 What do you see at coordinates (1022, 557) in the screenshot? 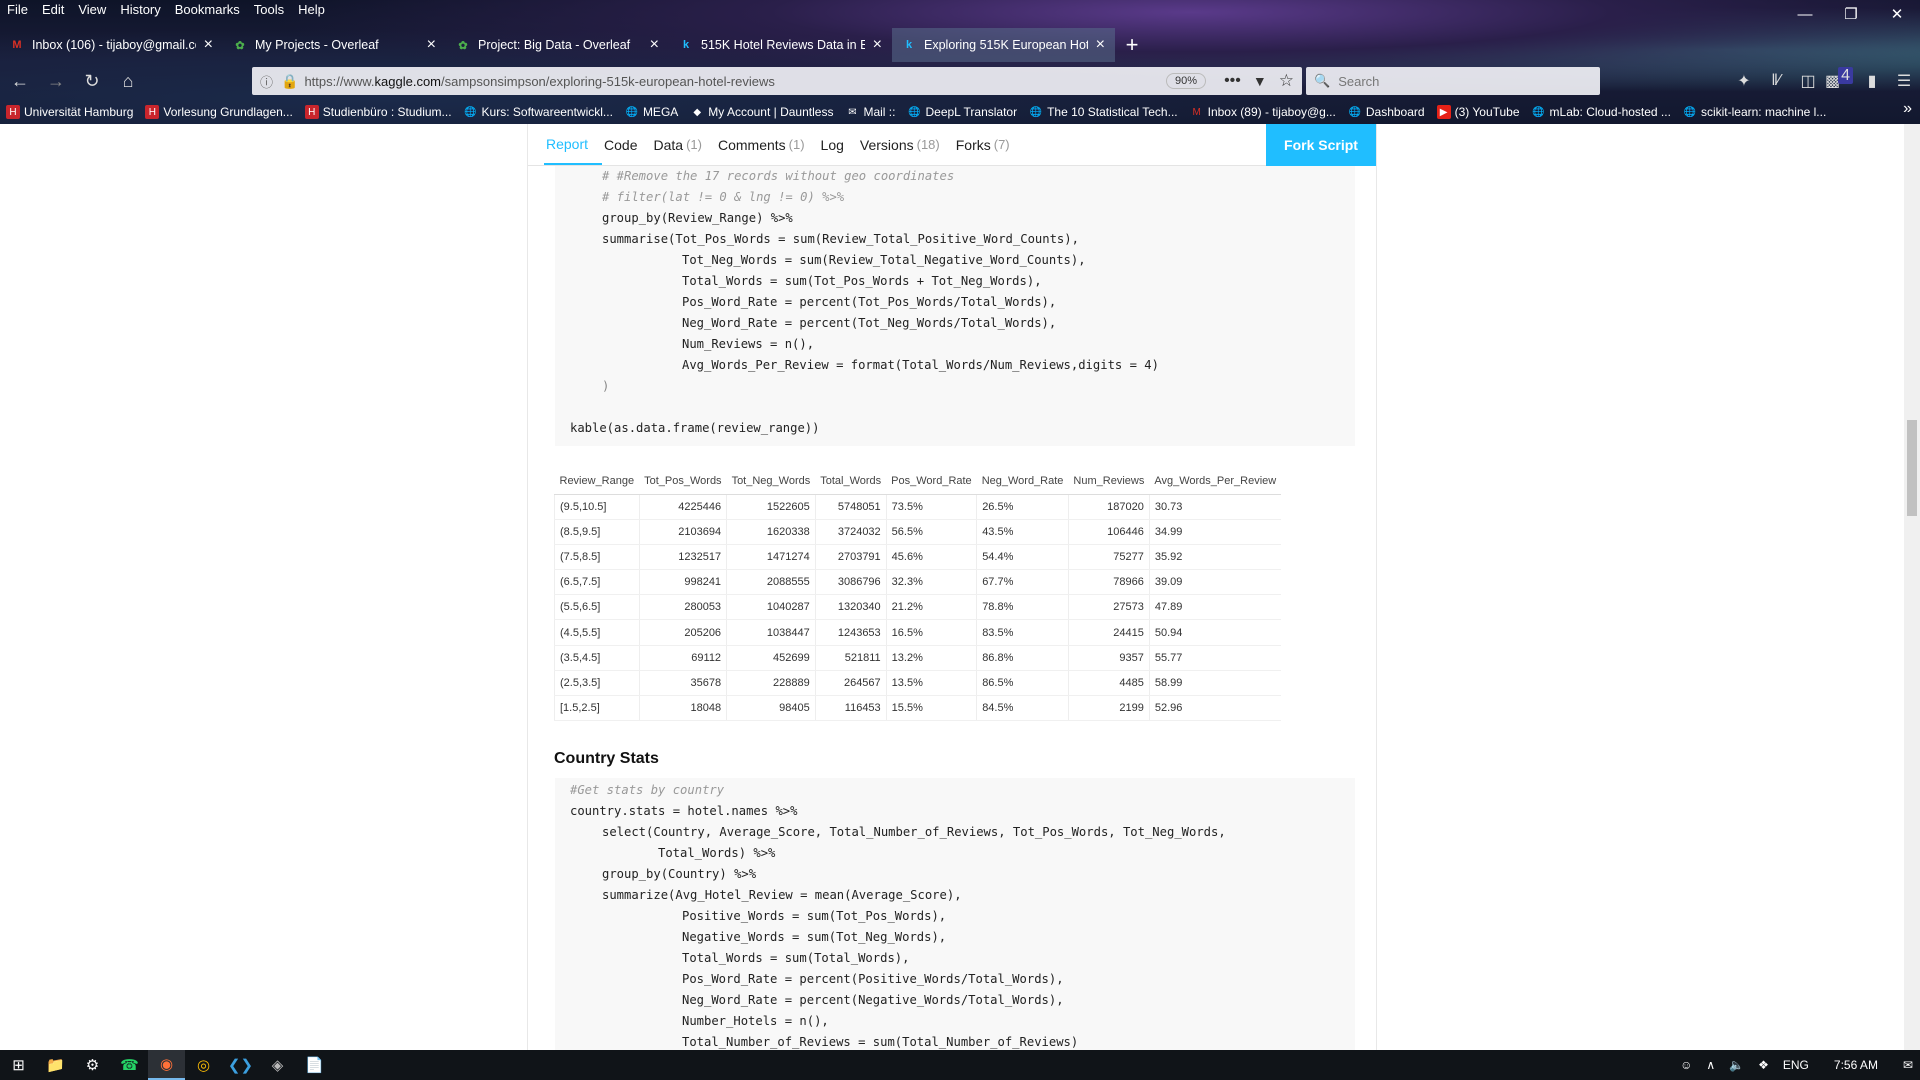
I see `table-cell: 54.4%` at bounding box center [1022, 557].